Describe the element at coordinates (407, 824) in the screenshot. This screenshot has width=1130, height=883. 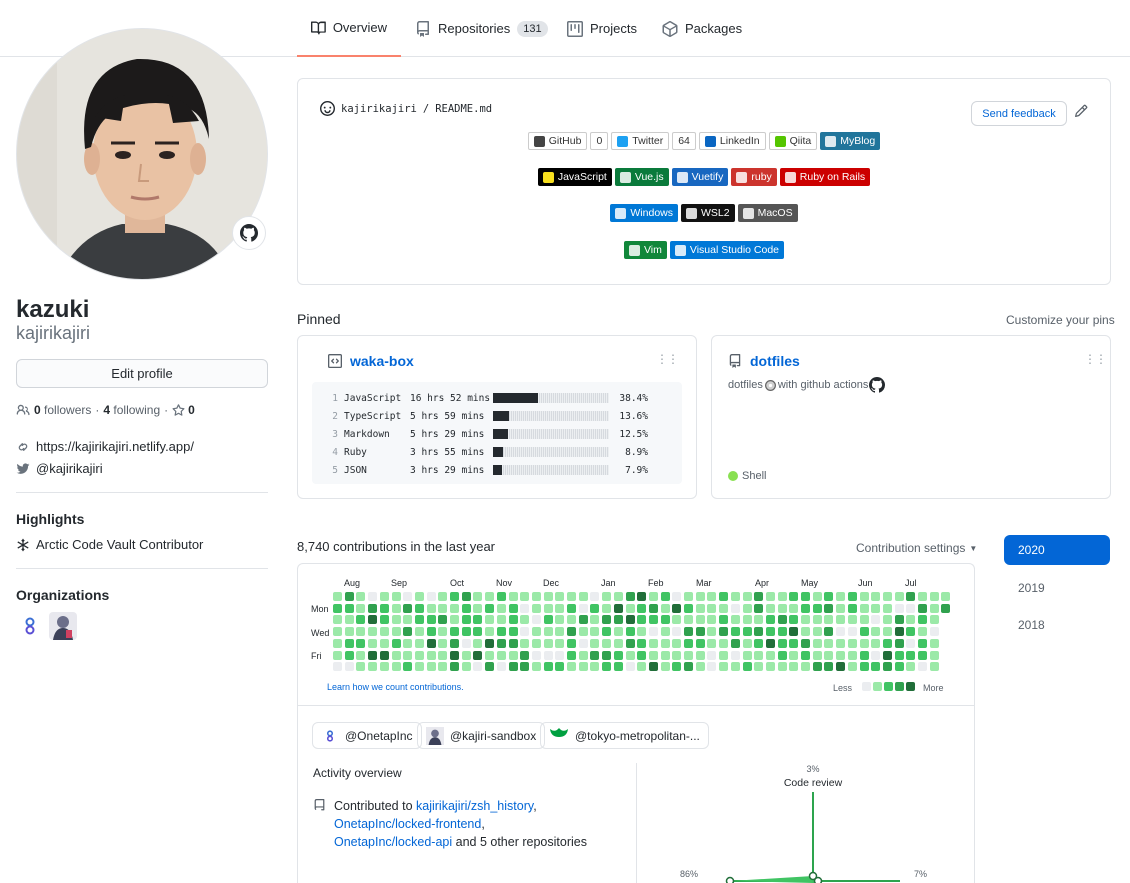
I see `repo-link-locked-frontend: OnetapInc/locked-frontend` at that location.